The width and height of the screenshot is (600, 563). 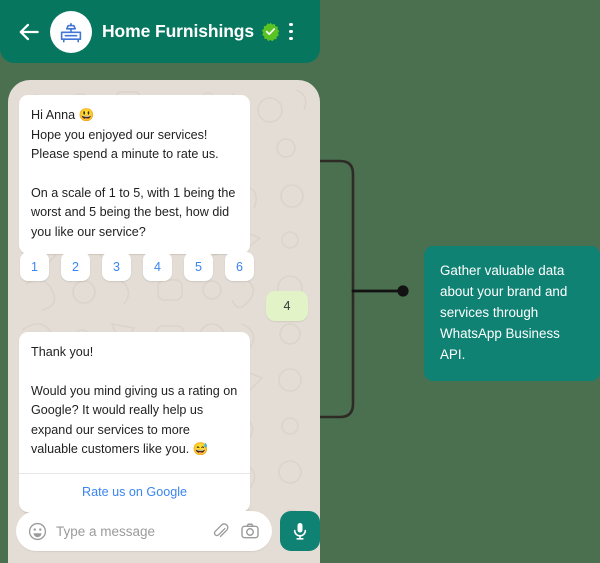 What do you see at coordinates (239, 266) in the screenshot?
I see `rating-button-6: 6` at bounding box center [239, 266].